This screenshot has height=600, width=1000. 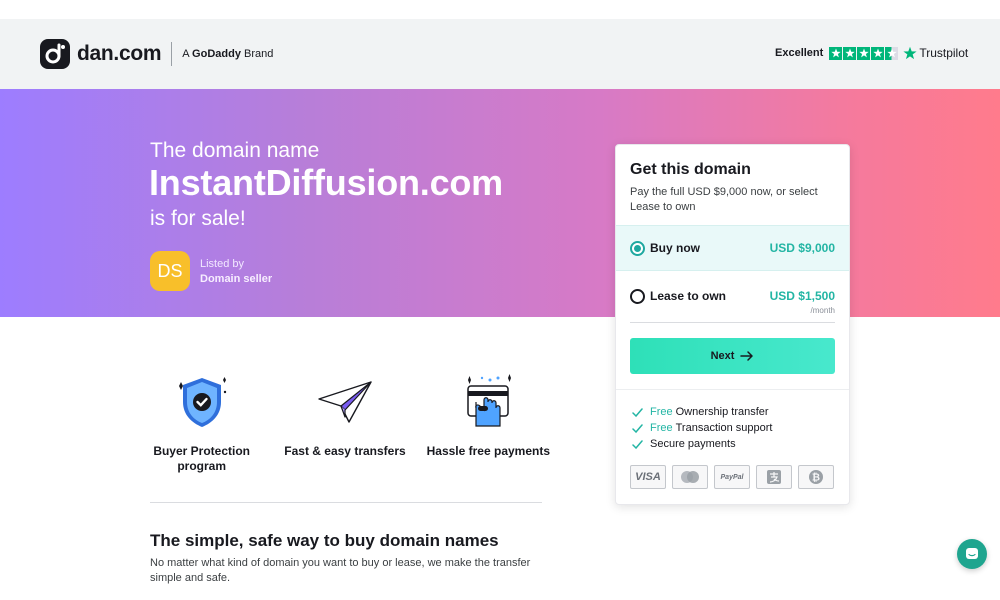 I want to click on trust-stars, so click(x=864, y=53).